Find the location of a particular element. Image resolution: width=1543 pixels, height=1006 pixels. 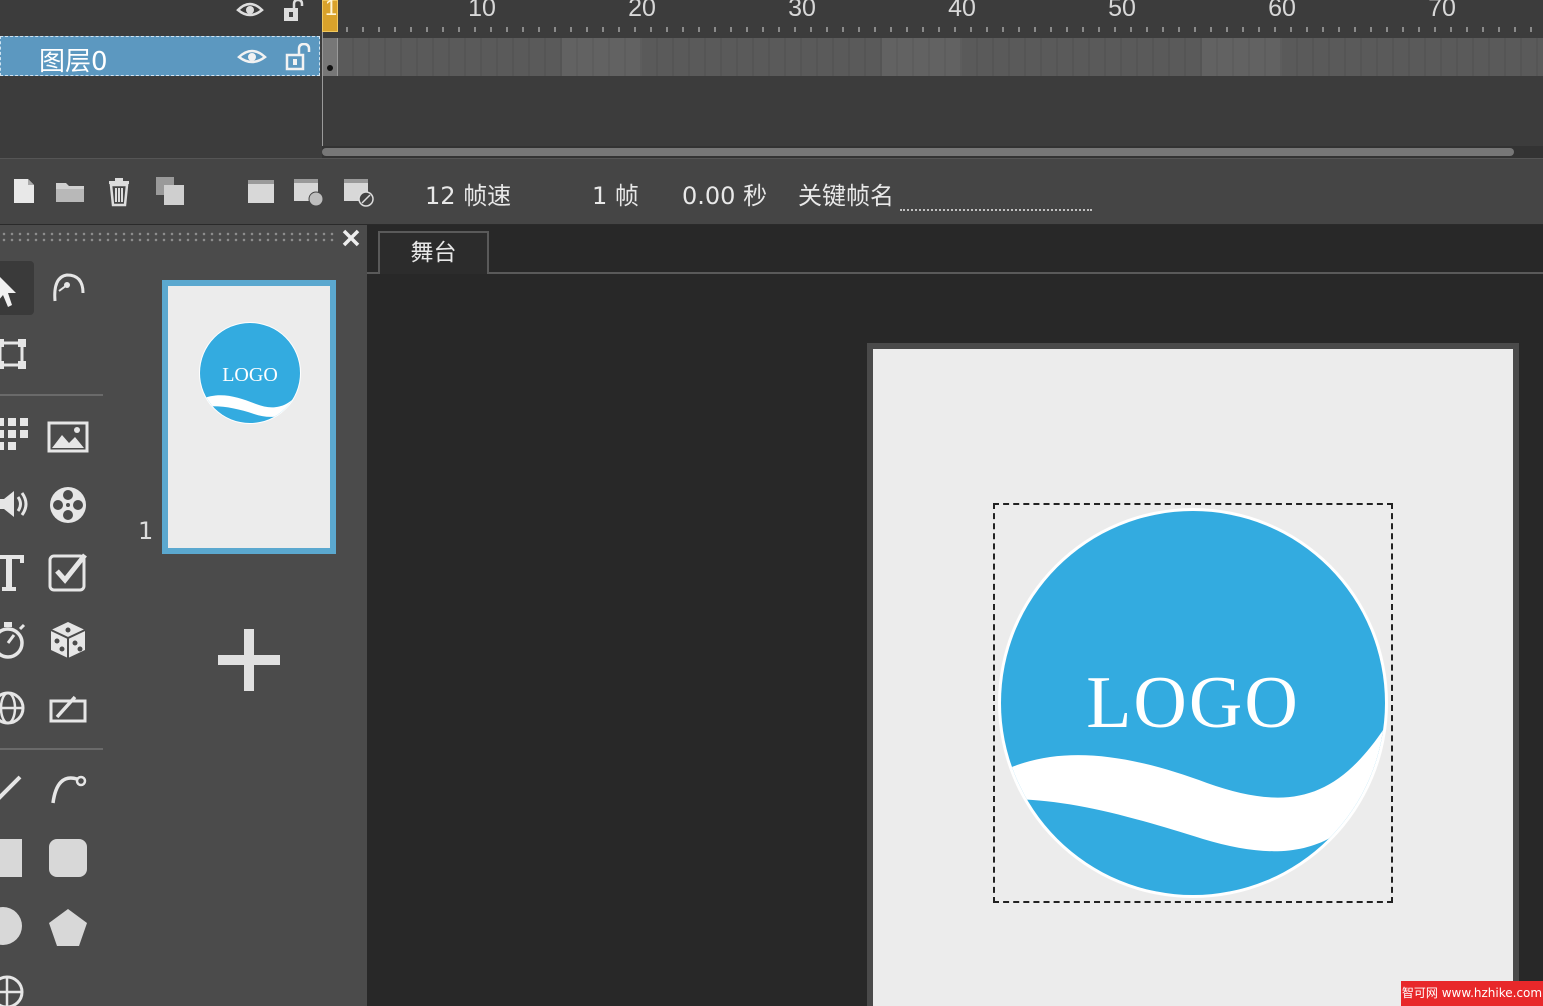

video-tool is located at coordinates (68, 505).